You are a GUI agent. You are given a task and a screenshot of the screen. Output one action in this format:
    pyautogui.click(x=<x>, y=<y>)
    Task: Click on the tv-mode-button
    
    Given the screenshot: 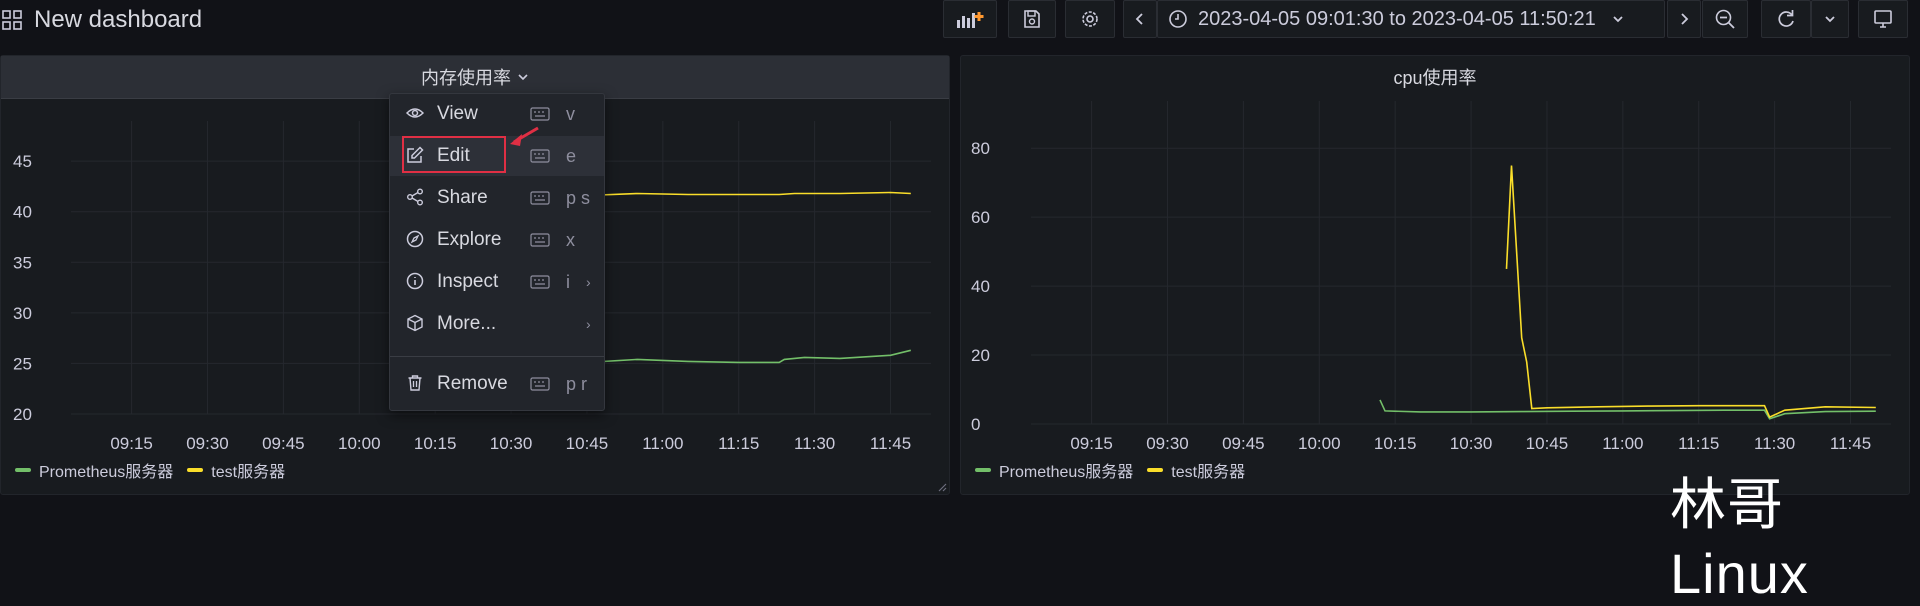 What is the action you would take?
    pyautogui.click(x=1883, y=19)
    